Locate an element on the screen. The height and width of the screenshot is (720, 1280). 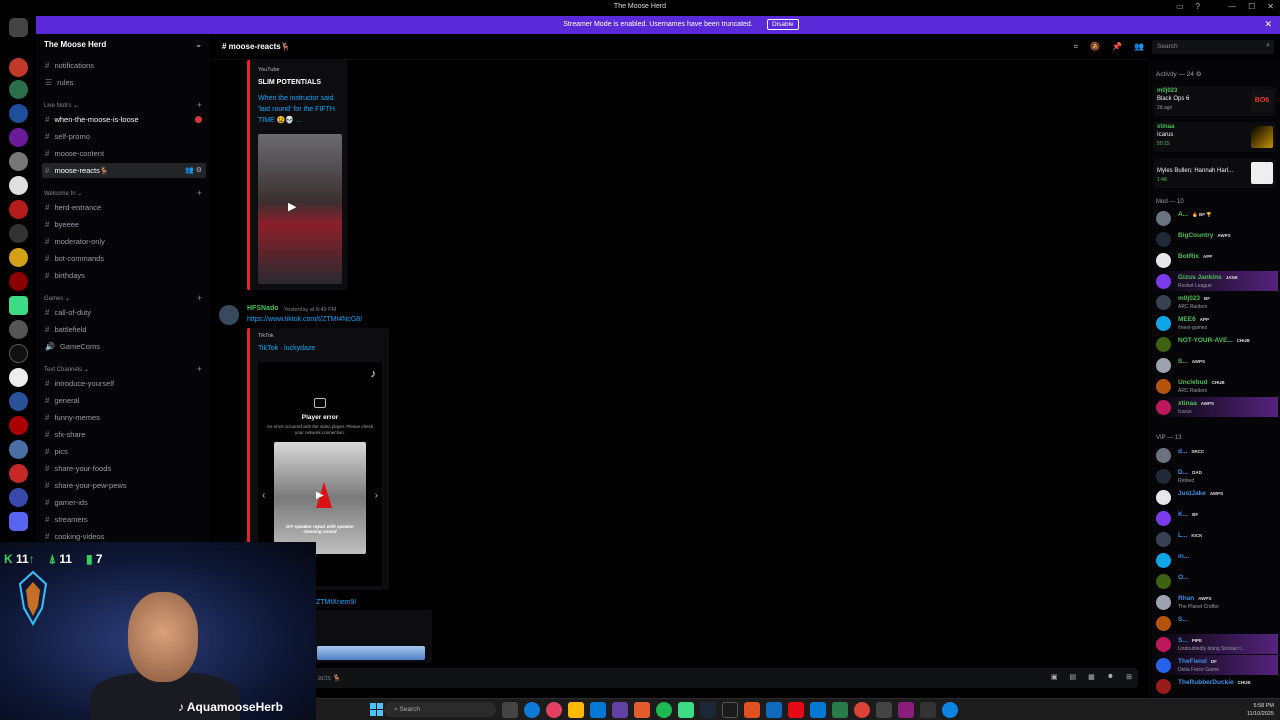
channel-item: # introduce-yourself is located at coordinates (124, 383).